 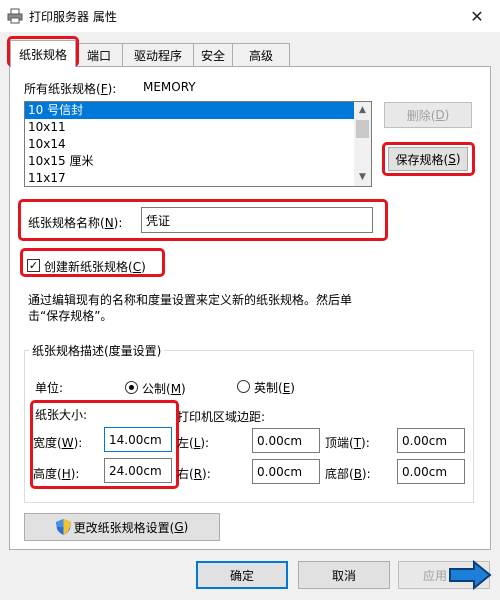 I want to click on english-radio, so click(x=243, y=386).